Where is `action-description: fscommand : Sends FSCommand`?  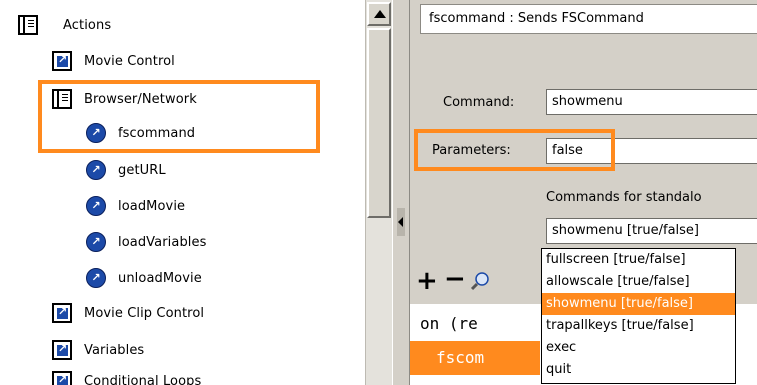 action-description: fscommand : Sends FSCommand is located at coordinates (588, 19).